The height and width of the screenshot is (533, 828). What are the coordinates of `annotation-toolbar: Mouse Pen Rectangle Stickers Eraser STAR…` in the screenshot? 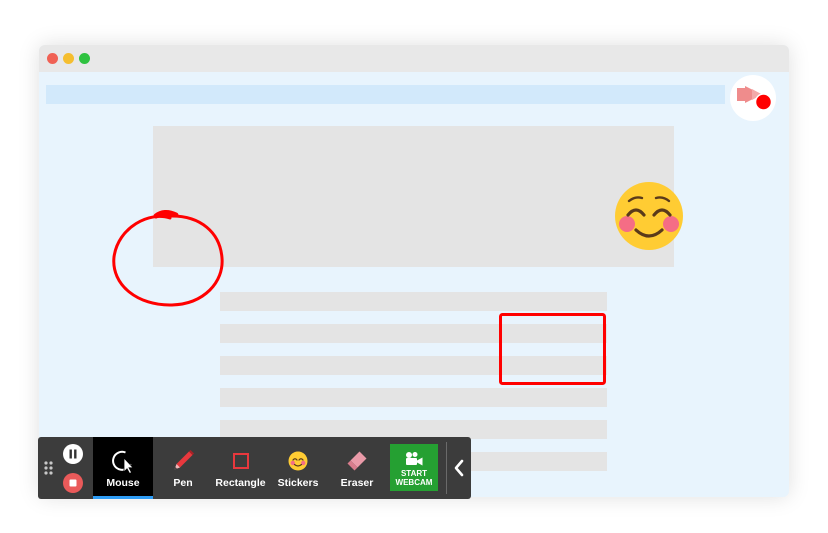 It's located at (254, 468).